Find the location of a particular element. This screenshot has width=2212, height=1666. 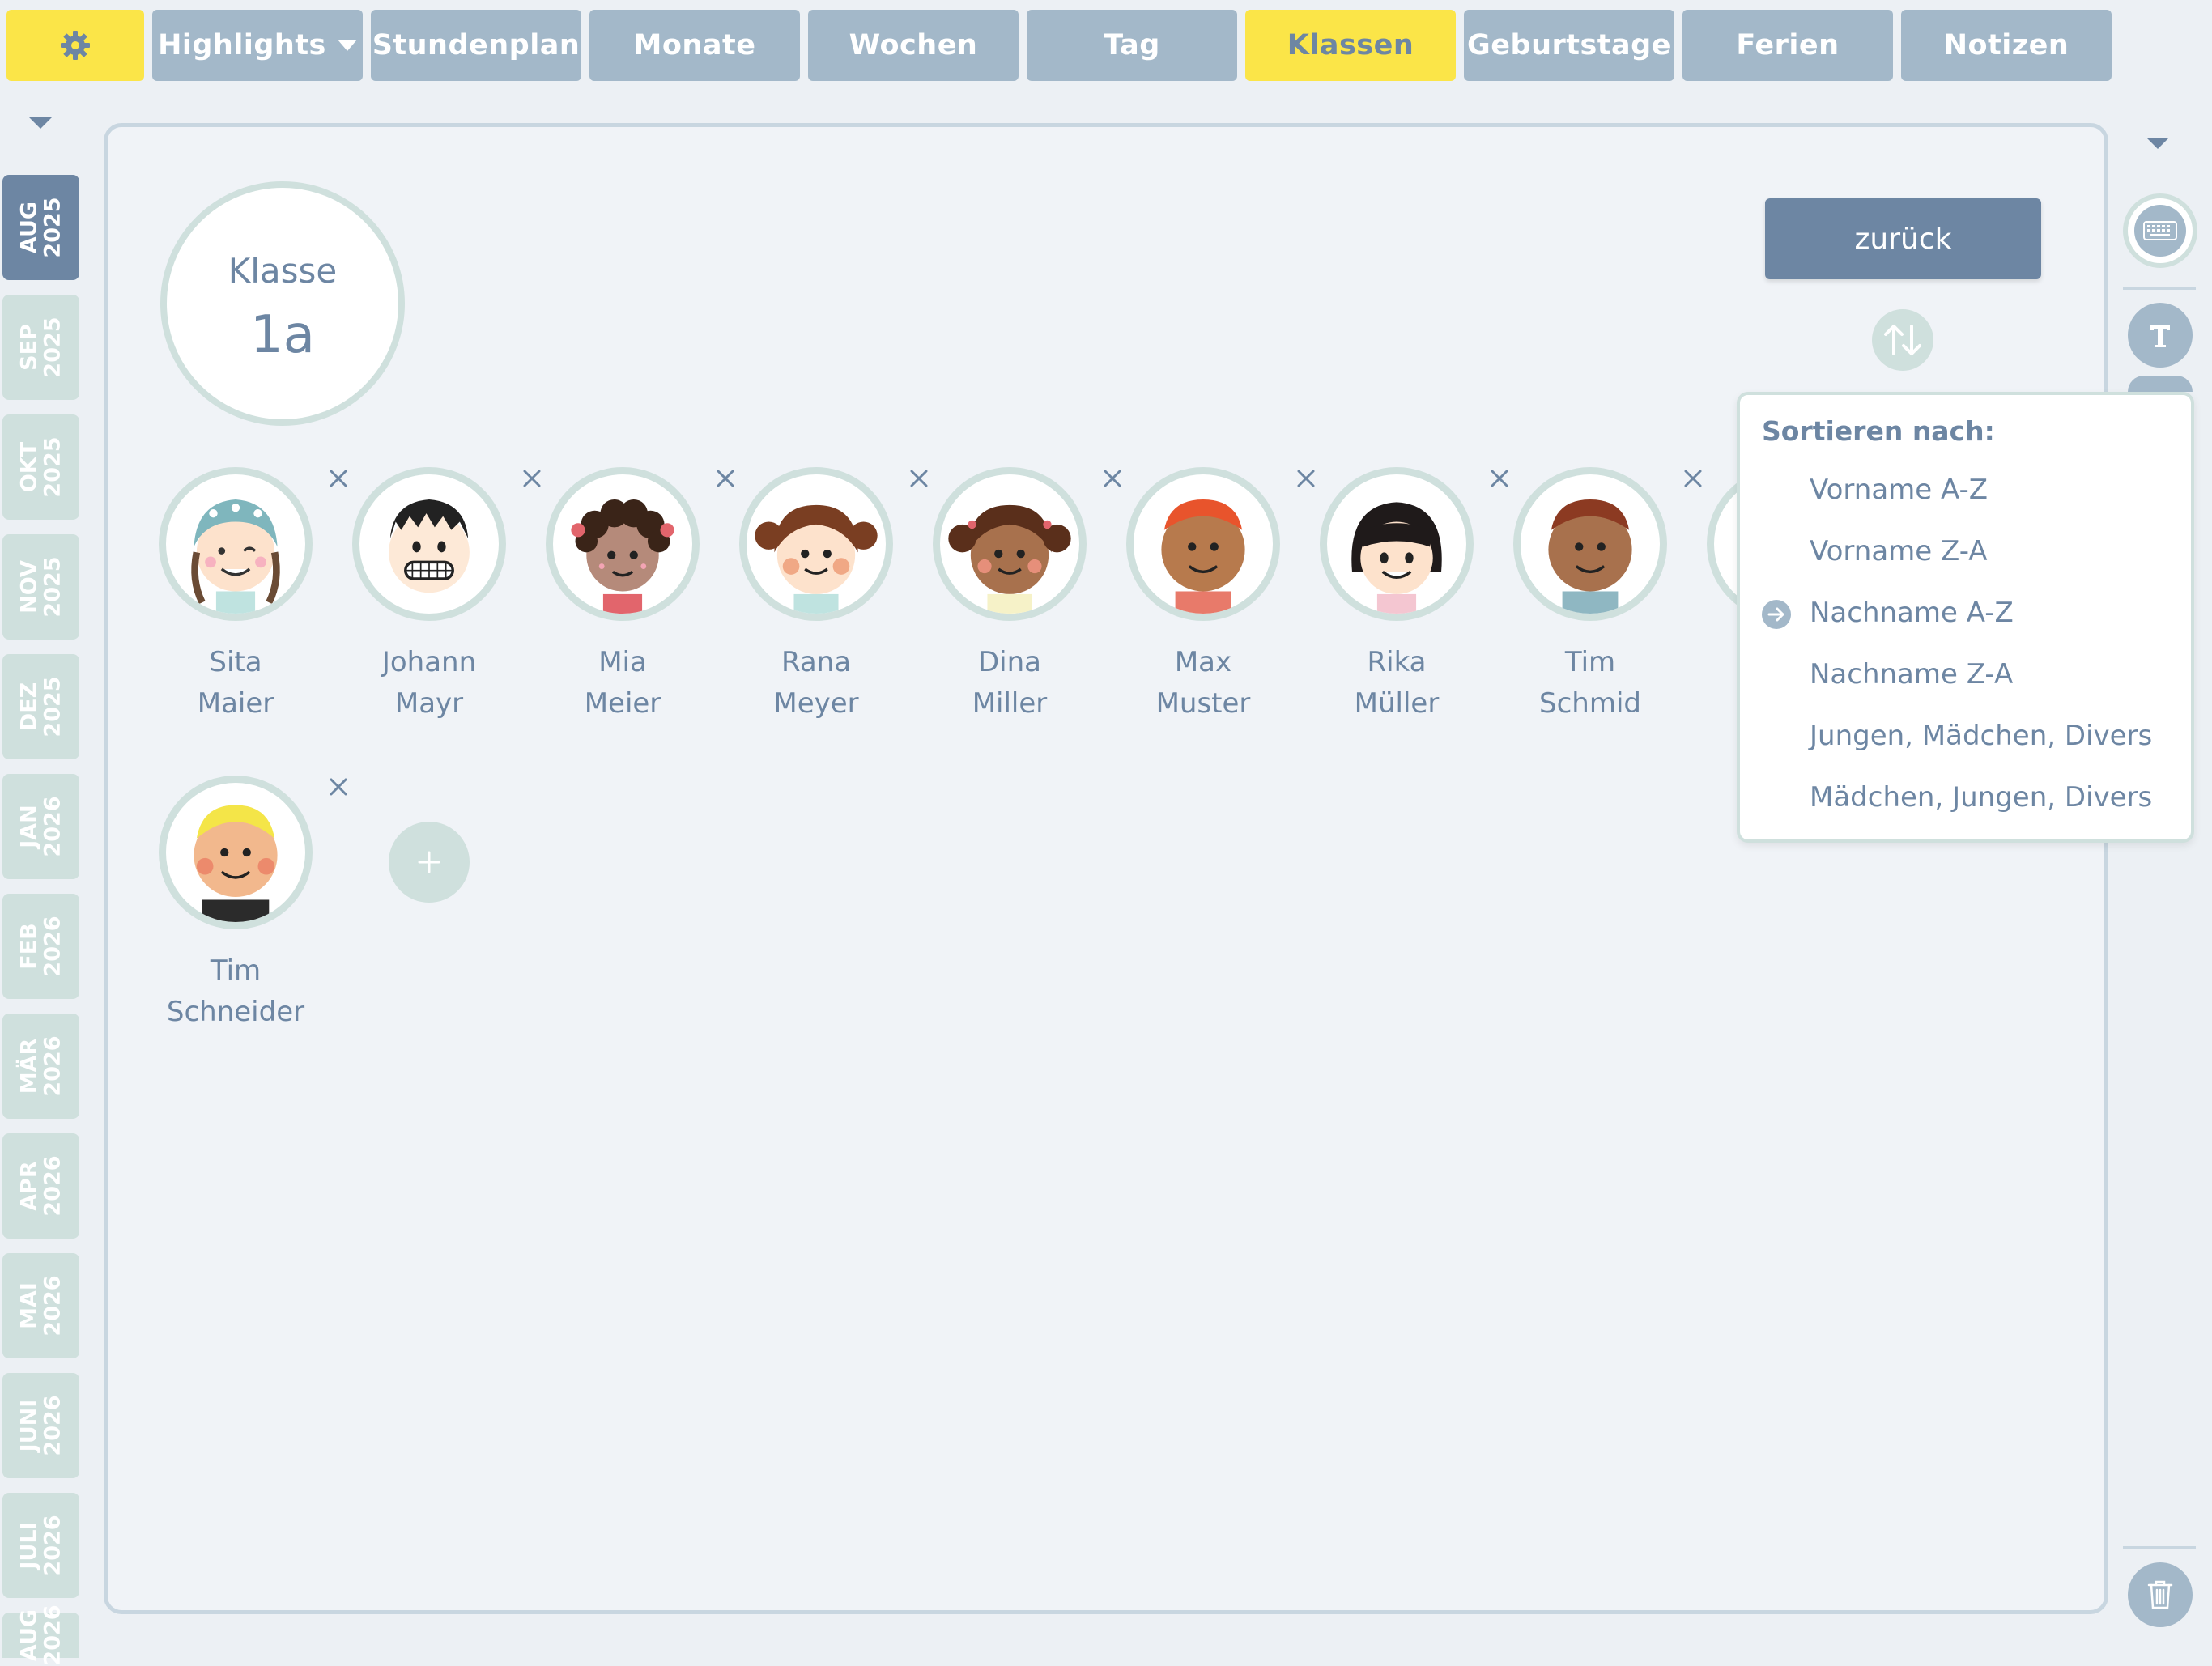

months-collapse-icon is located at coordinates (41, 123).